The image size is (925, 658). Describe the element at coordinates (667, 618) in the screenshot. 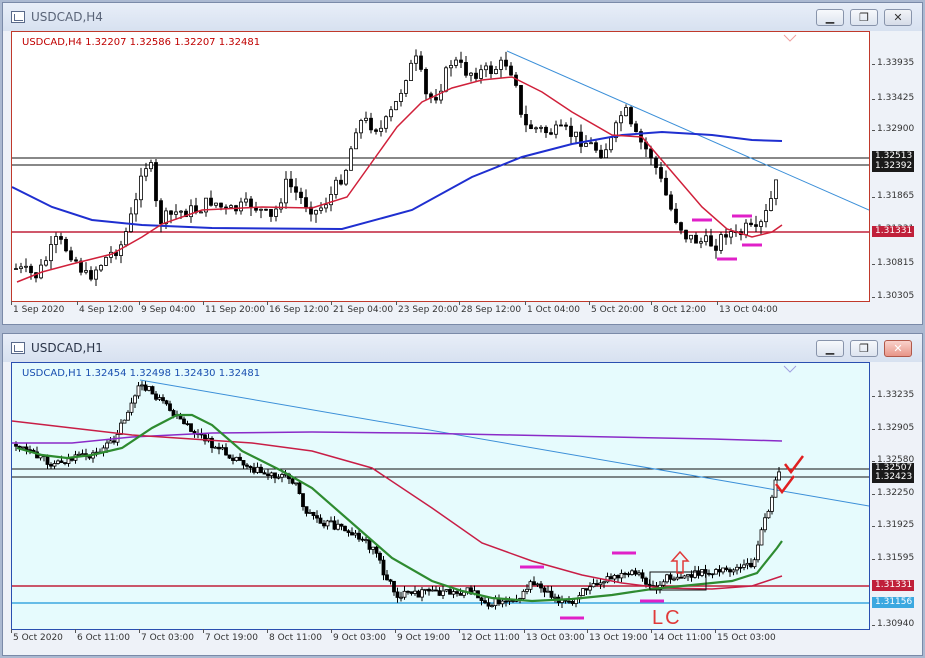

I see `lc-annotation: LC` at that location.